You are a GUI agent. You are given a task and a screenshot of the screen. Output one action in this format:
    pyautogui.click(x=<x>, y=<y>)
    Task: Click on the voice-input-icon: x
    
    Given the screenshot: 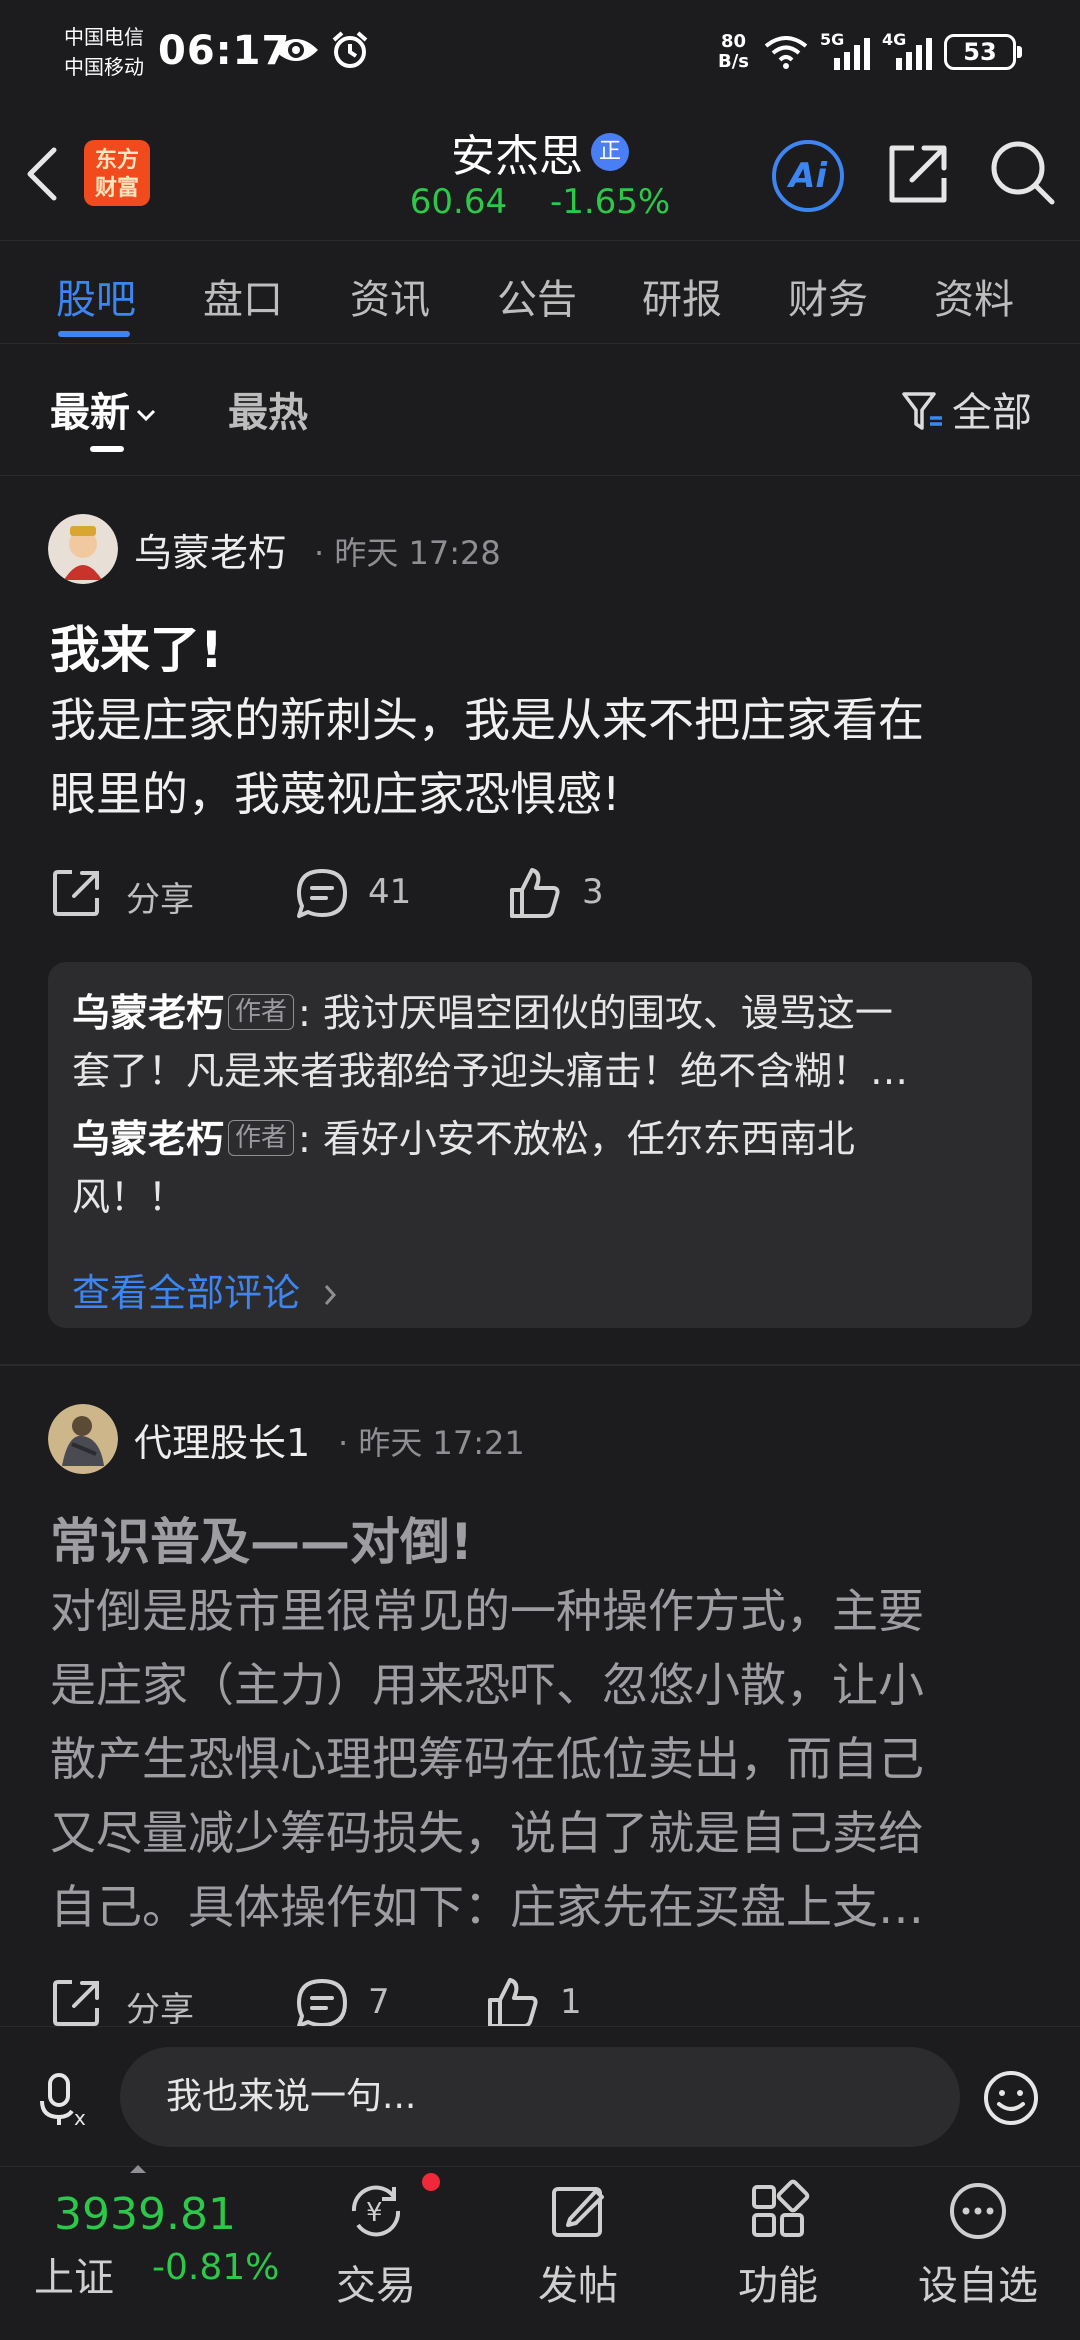 What is the action you would take?
    pyautogui.click(x=65, y=2099)
    